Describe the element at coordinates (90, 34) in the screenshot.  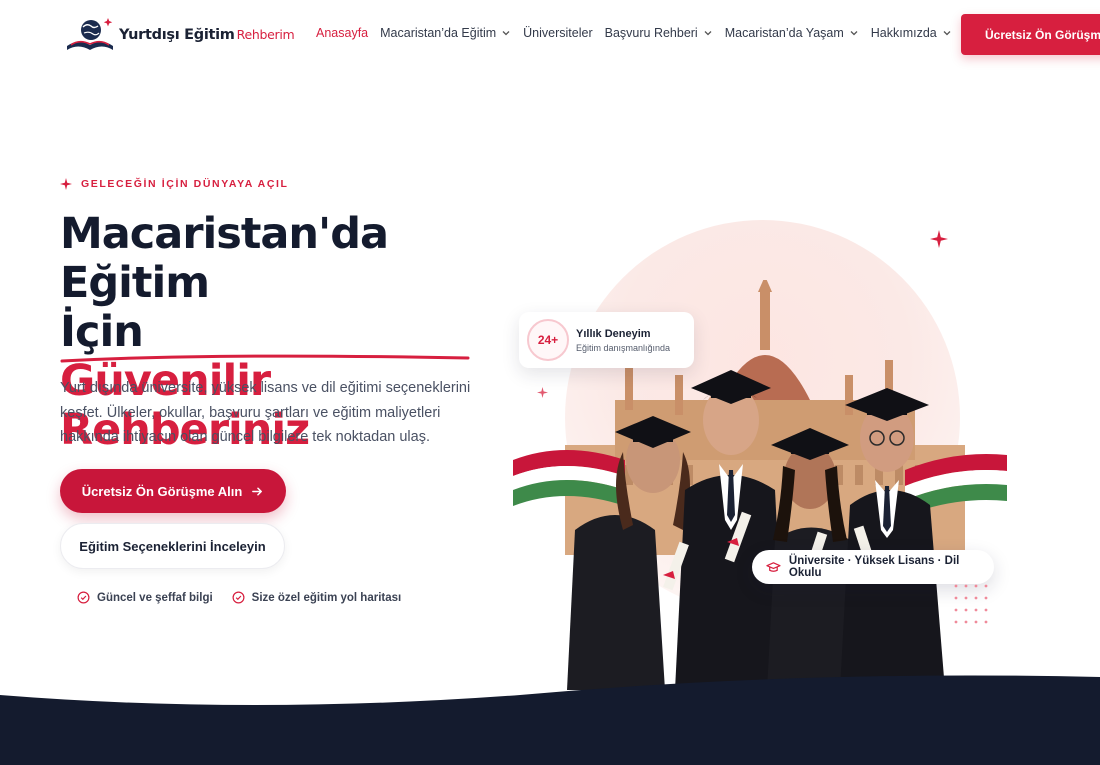
I see `globe-book-icon` at that location.